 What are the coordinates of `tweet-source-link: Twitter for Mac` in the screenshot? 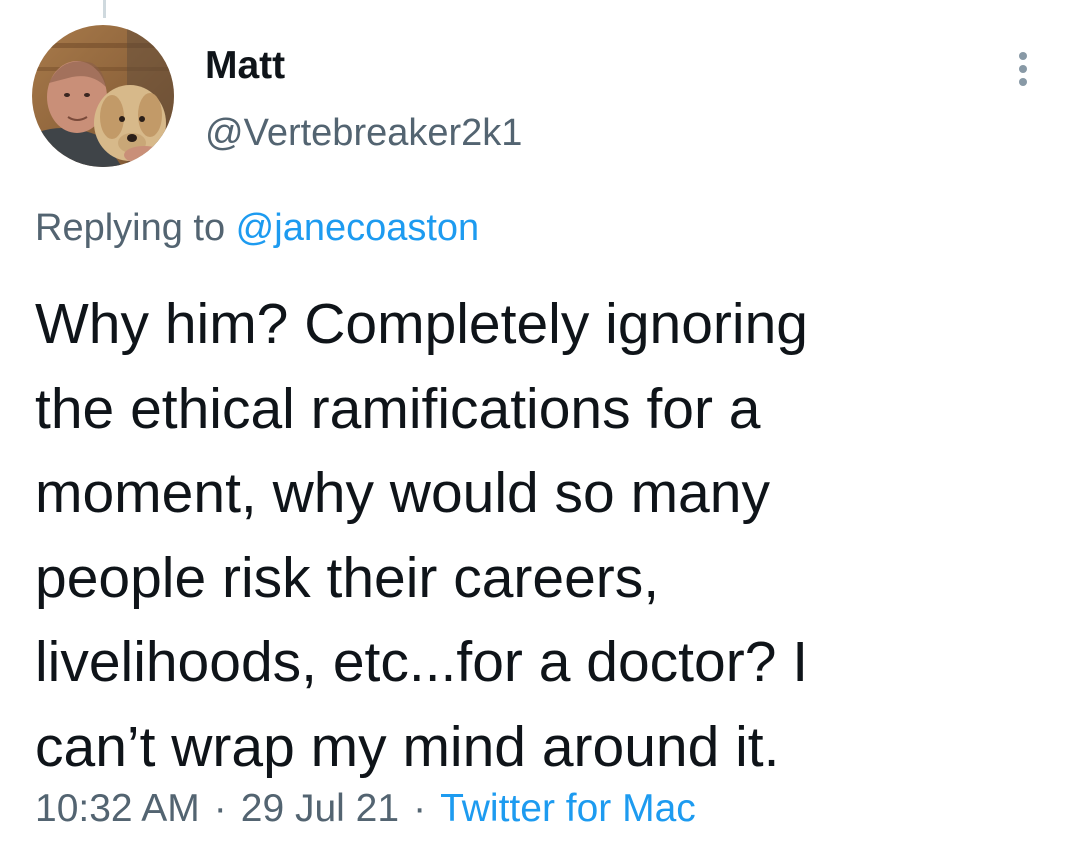 It's located at (568, 808).